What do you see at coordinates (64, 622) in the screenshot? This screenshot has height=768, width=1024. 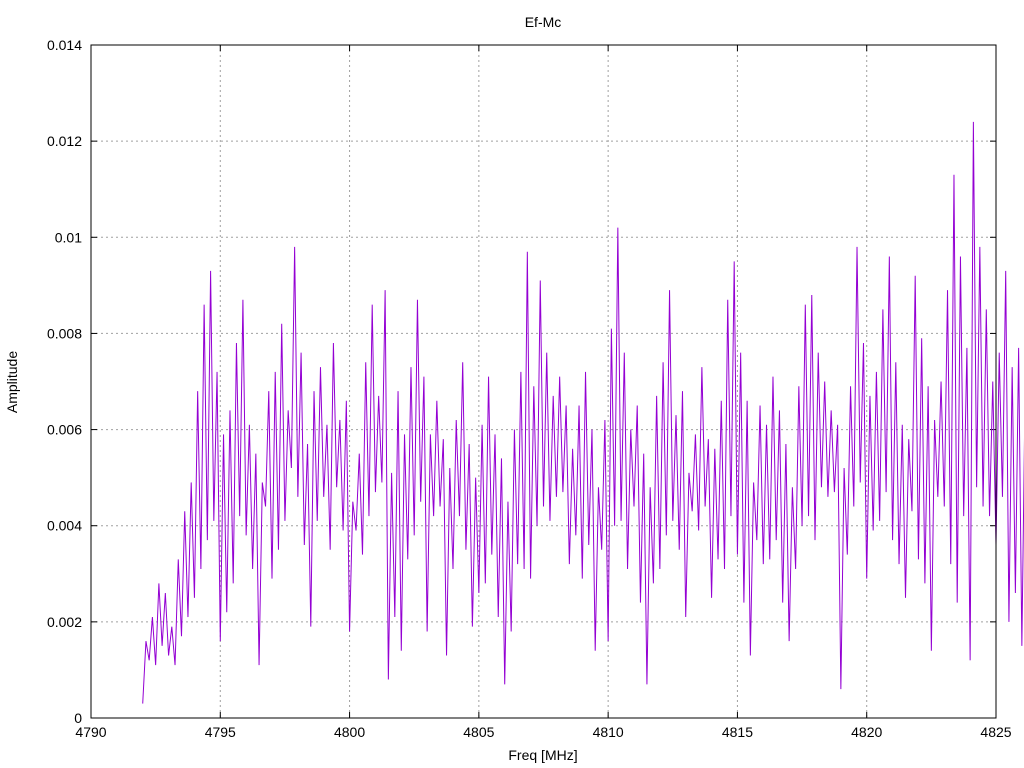 I see `y-tick-label: 0.002` at bounding box center [64, 622].